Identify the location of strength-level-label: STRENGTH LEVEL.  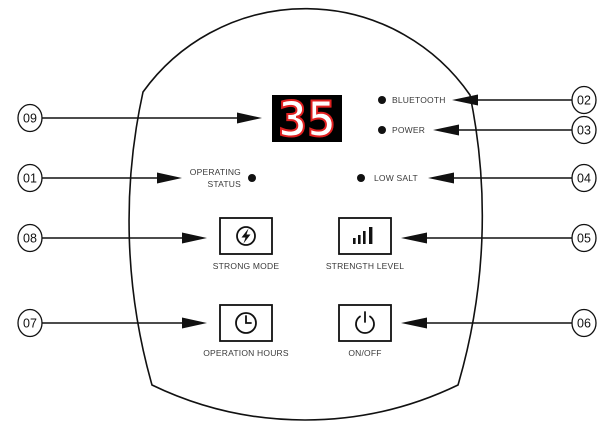
(365, 266).